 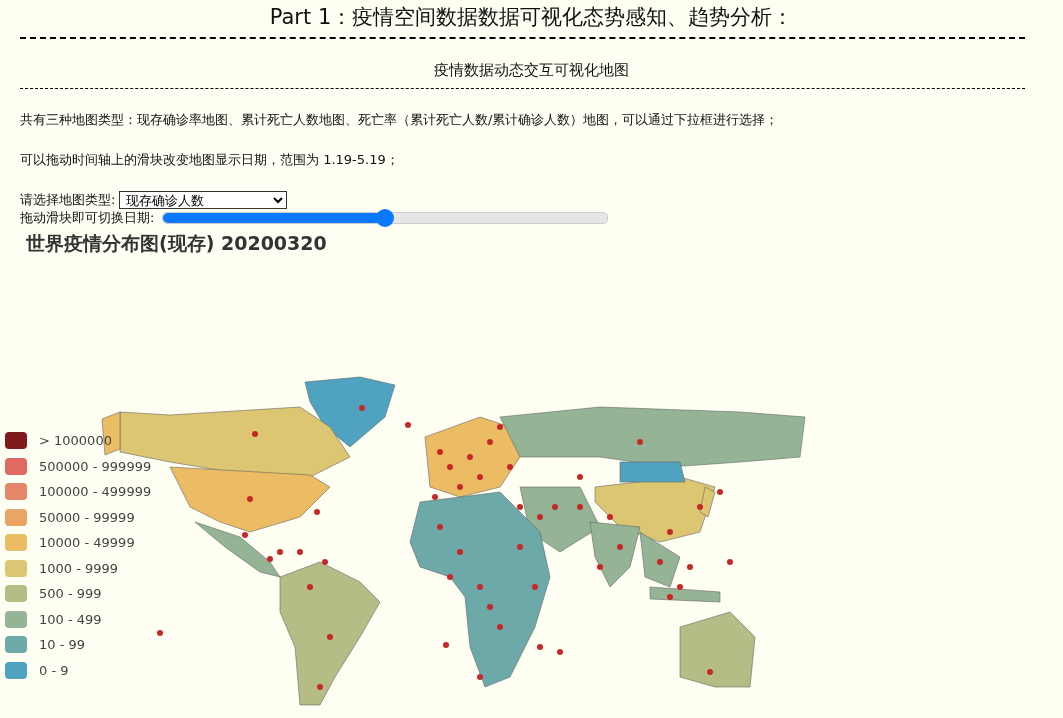 I want to click on legend-label: 0 - 9, so click(x=54, y=670).